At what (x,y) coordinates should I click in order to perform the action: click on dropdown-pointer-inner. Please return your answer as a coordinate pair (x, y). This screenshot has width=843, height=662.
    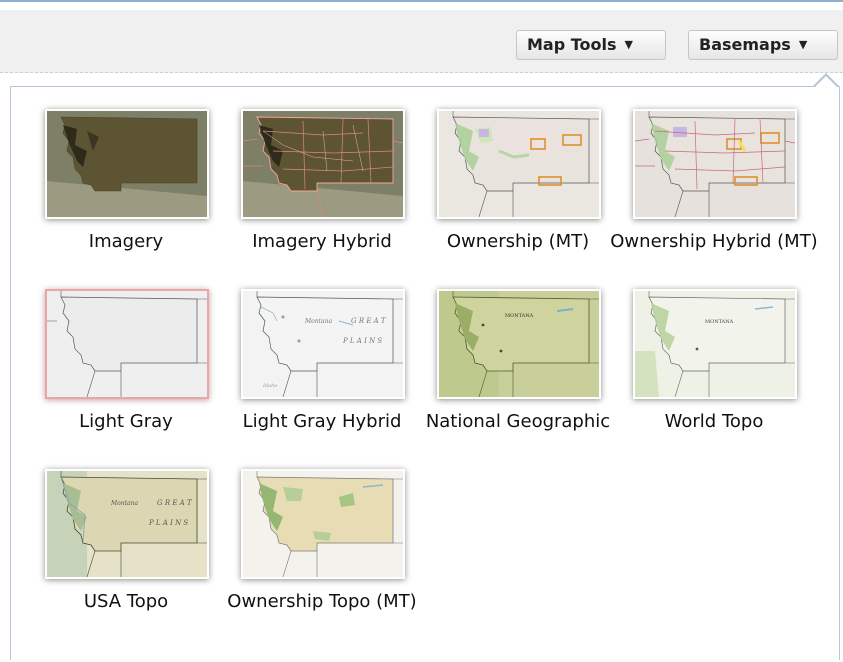
    Looking at the image, I should click on (826, 82).